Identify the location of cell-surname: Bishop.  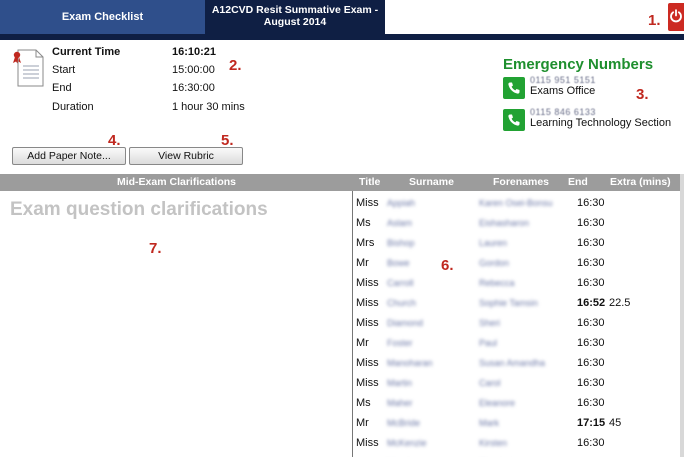
(401, 243).